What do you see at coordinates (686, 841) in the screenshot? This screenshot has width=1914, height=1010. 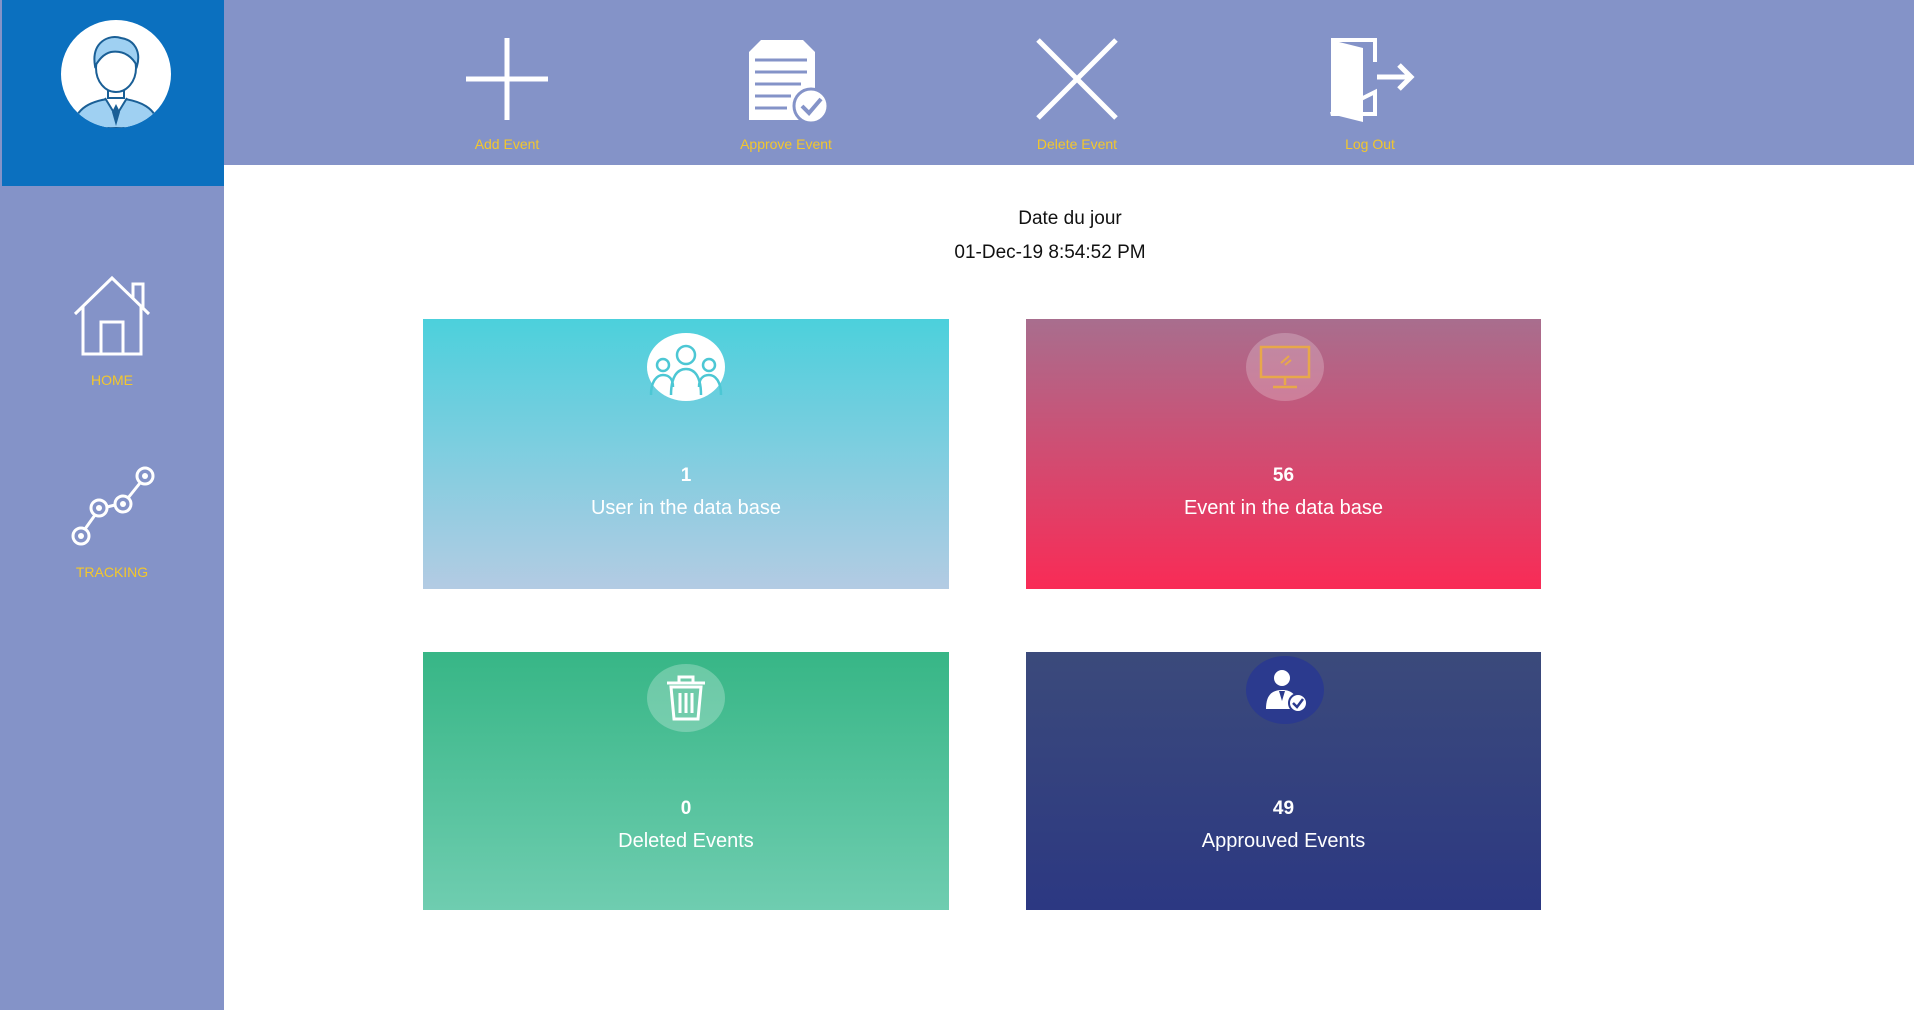 I see `deleted-events-label: Deleted Events` at bounding box center [686, 841].